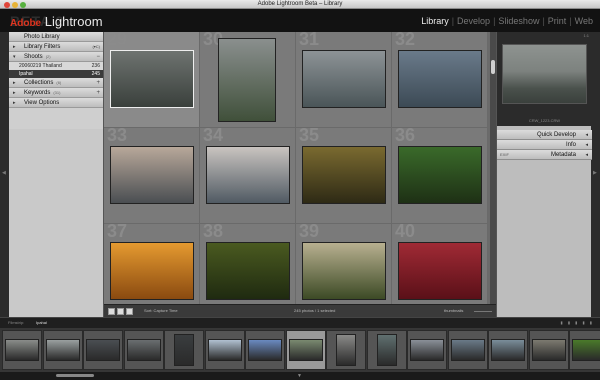 This screenshot has width=600, height=380. What do you see at coordinates (544, 135) in the screenshot?
I see `quick-develop-header: Quick Develop ◂` at bounding box center [544, 135].